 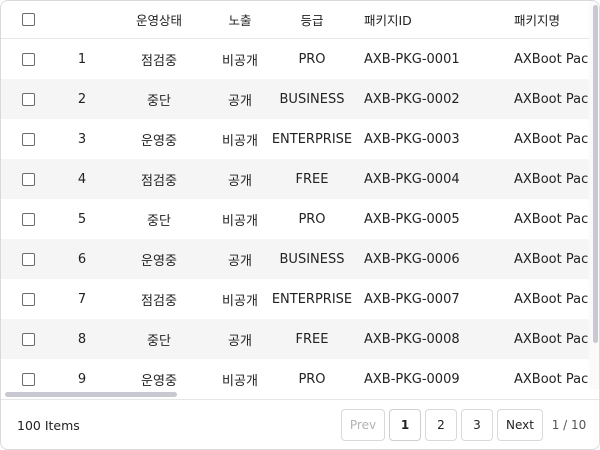 What do you see at coordinates (551, 259) in the screenshot?
I see `cell-package-name: AXBoot Package 6` at bounding box center [551, 259].